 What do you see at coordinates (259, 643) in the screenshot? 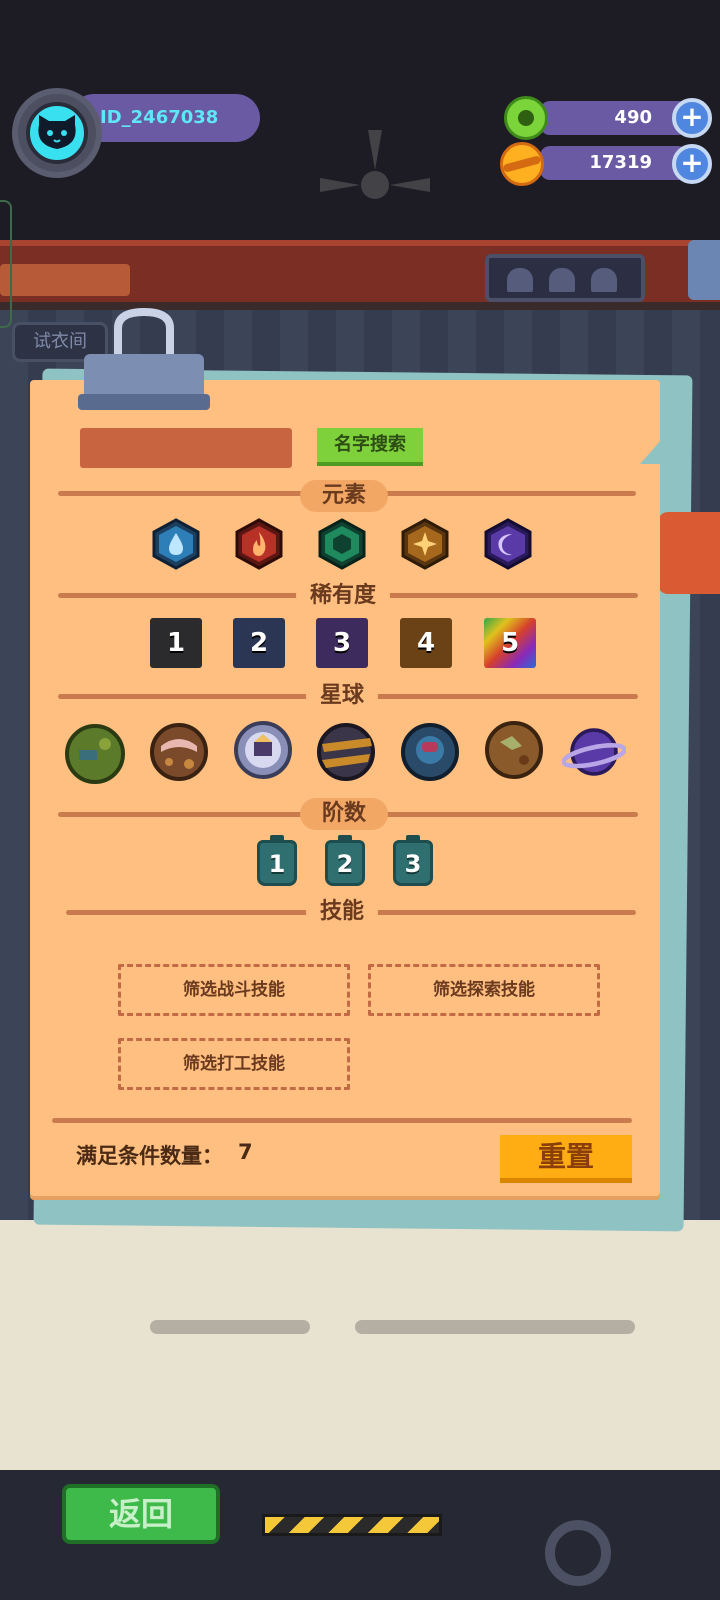
I see `rarity-2-button: 2` at bounding box center [259, 643].